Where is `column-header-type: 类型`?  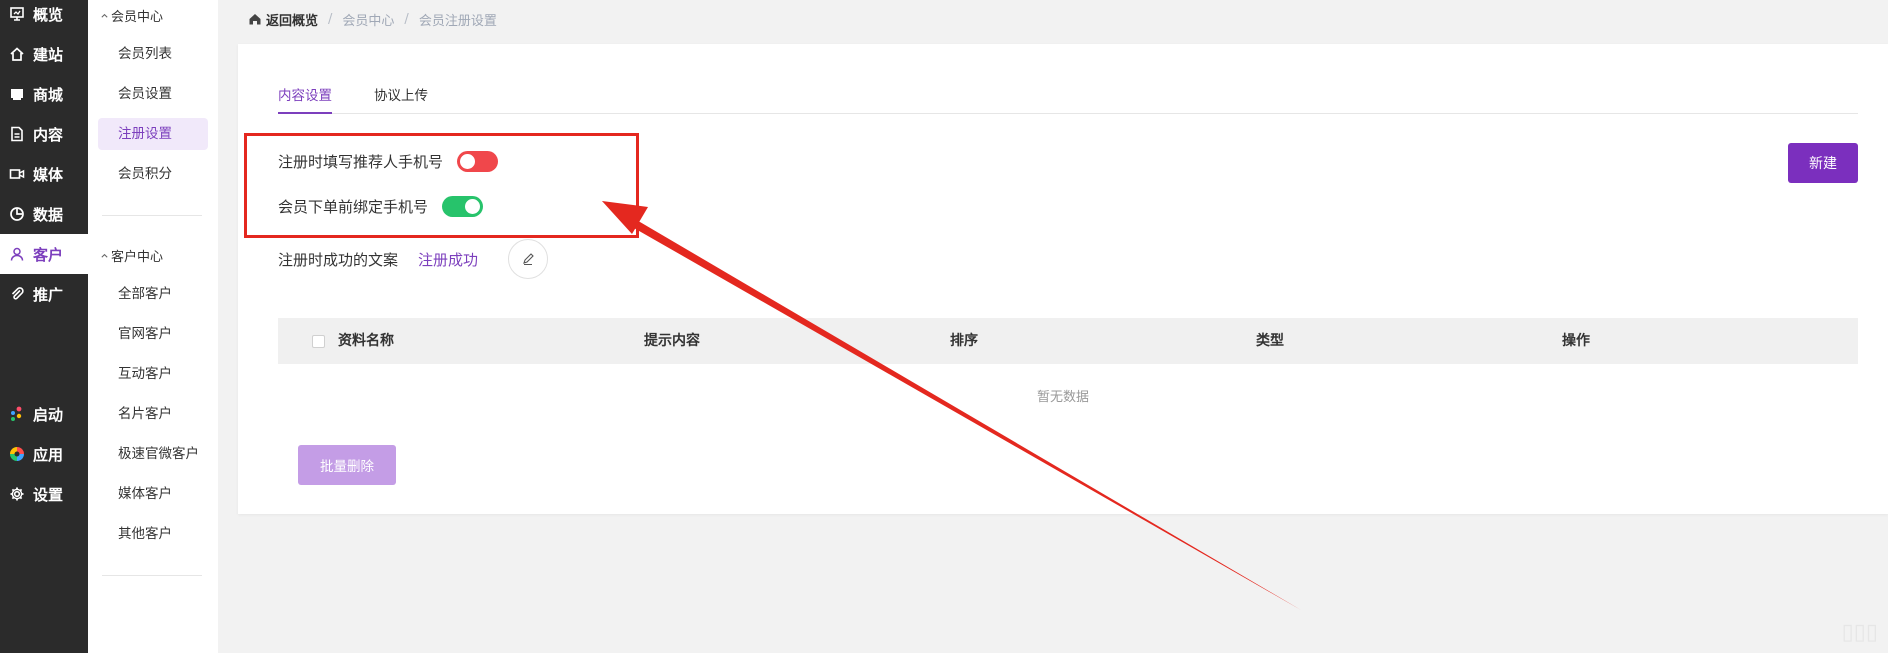
column-header-type: 类型 is located at coordinates (1270, 341).